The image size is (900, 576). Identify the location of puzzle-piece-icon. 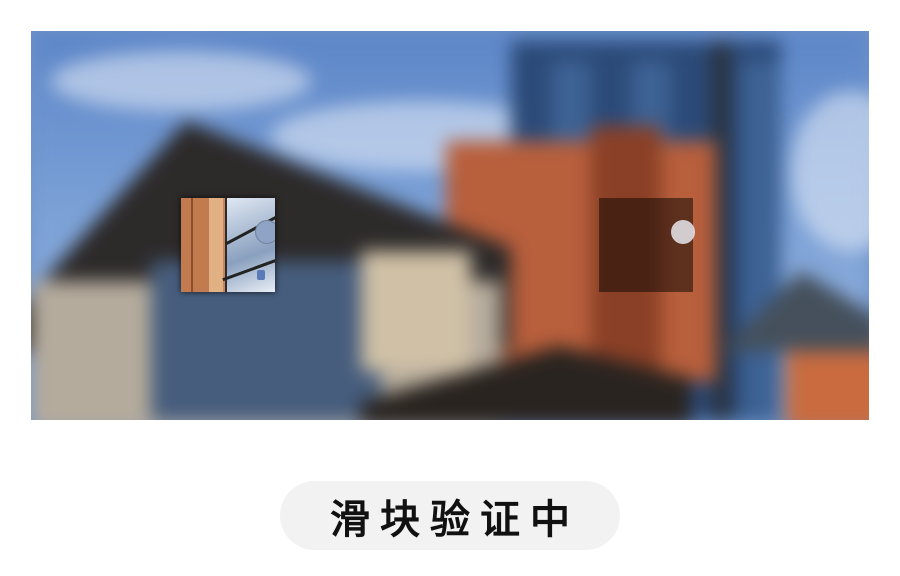
(228, 245).